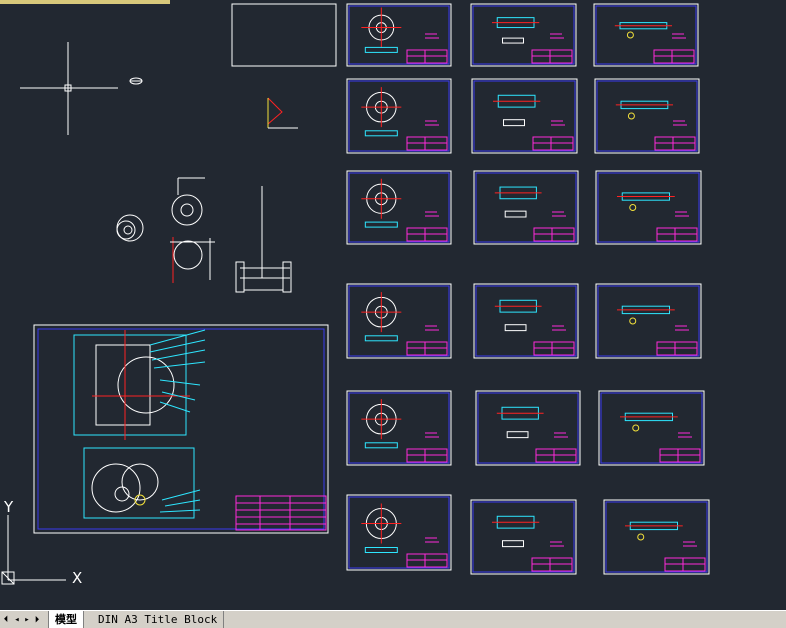 Image resolution: width=786 pixels, height=628 pixels. Describe the element at coordinates (181, 429) in the screenshot. I see `assembly-sheet` at that location.